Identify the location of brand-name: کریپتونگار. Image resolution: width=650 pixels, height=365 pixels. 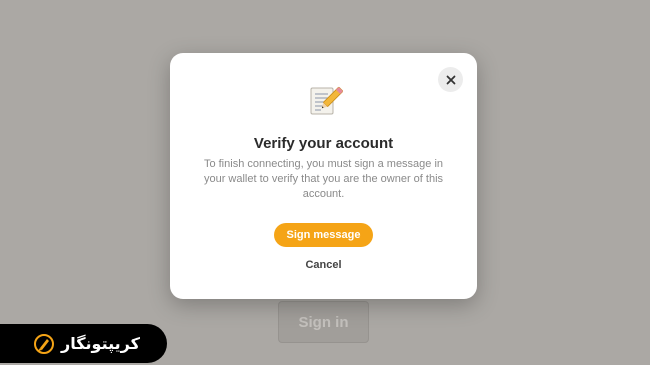
(100, 343).